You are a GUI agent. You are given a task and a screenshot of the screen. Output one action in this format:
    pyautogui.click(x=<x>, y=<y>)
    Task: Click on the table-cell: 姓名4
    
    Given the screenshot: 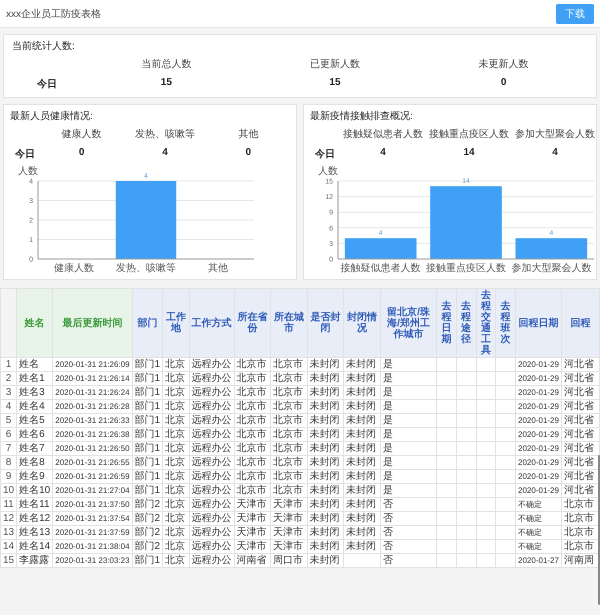 What is the action you would take?
    pyautogui.click(x=34, y=407)
    